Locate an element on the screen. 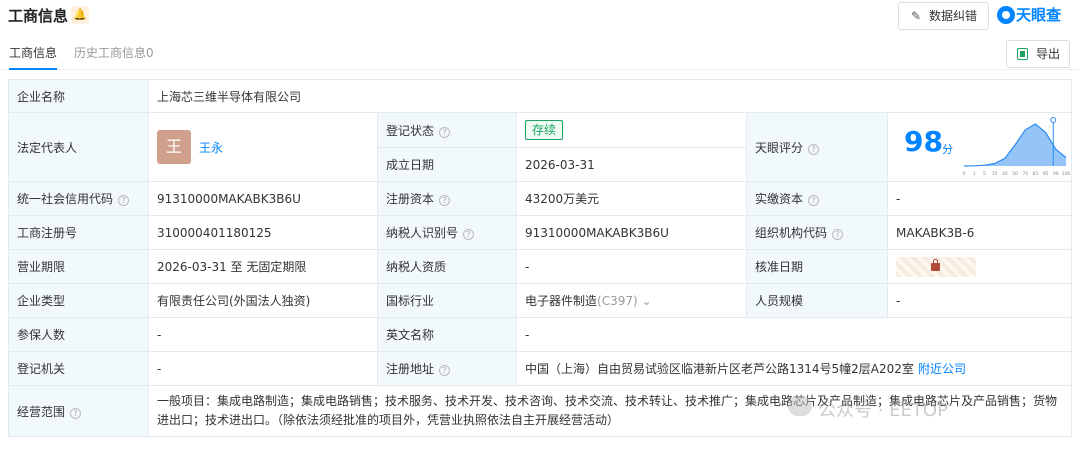 This screenshot has height=454, width=1080. taxpayer-qual-value: - is located at coordinates (631, 266).